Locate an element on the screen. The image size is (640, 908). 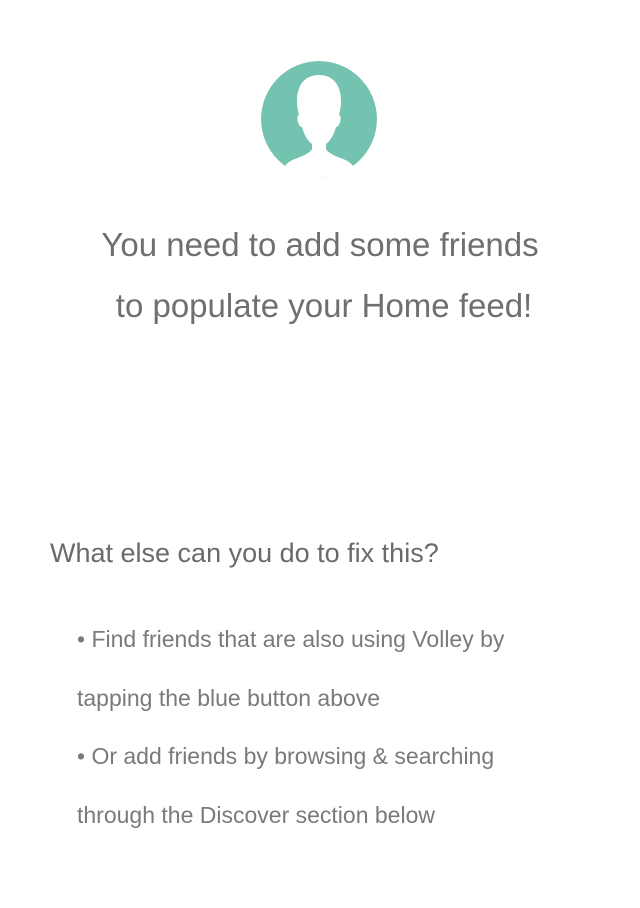
tip-discover-line-1: • Or add friends by browsing & searching is located at coordinates (286, 756).